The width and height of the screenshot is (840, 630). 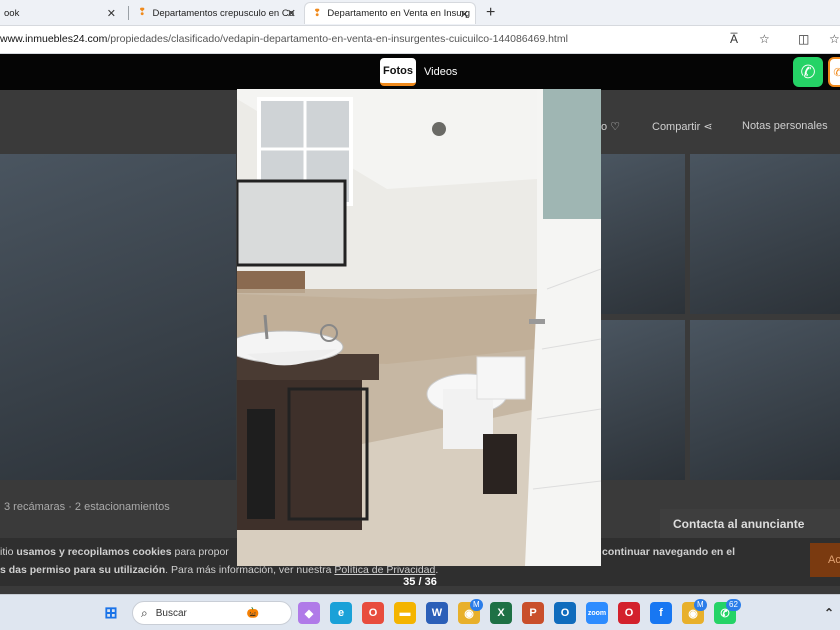 I want to click on word-icon: W, so click(x=437, y=613).